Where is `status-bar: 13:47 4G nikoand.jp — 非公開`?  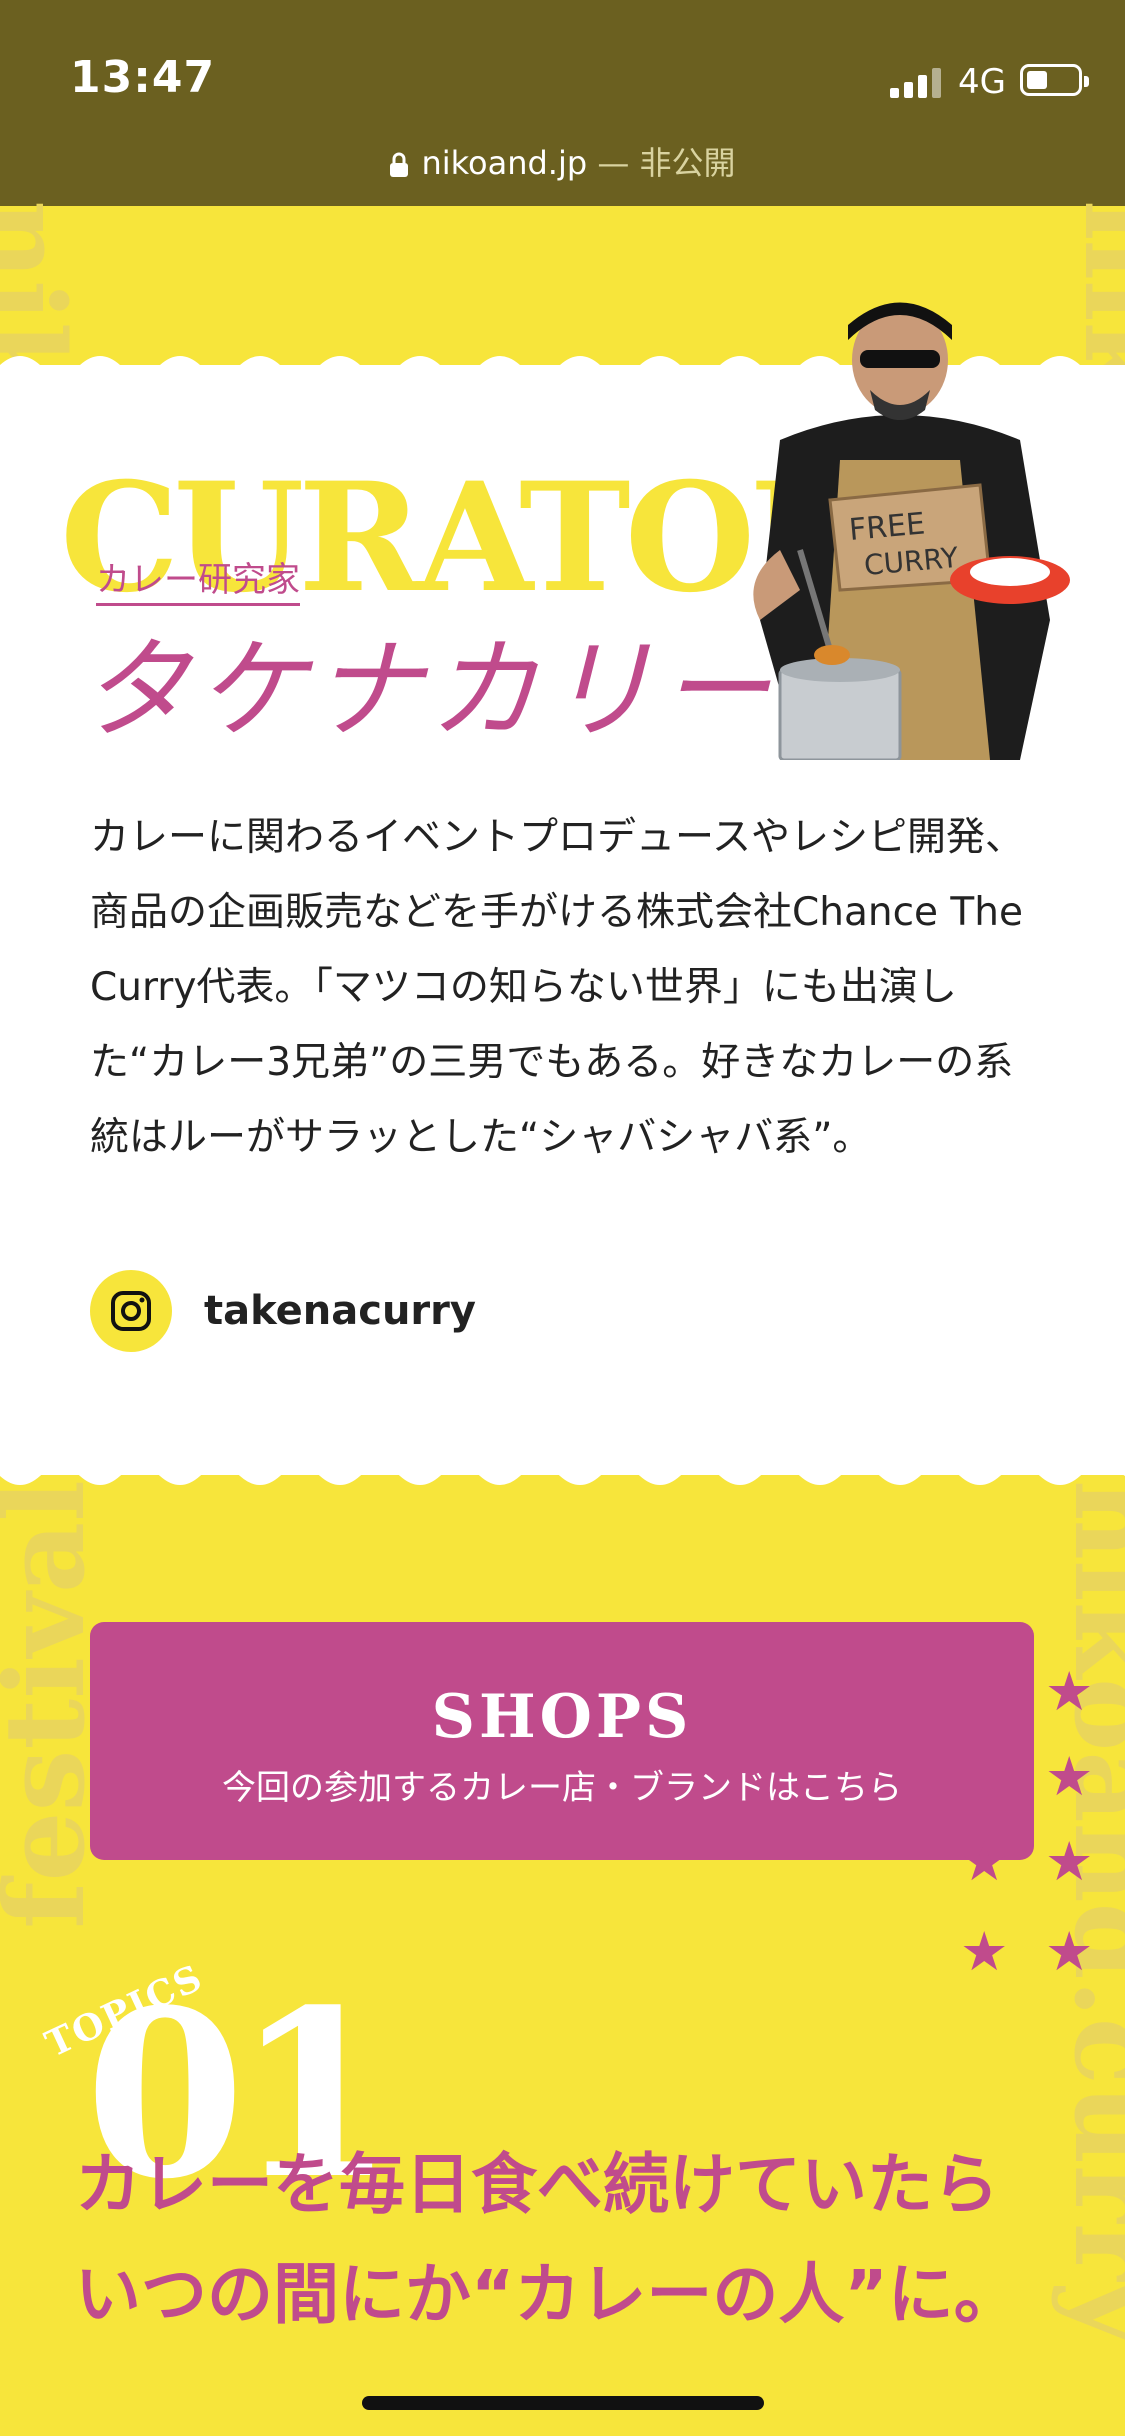 status-bar: 13:47 4G nikoand.jp — 非公開 is located at coordinates (562, 103).